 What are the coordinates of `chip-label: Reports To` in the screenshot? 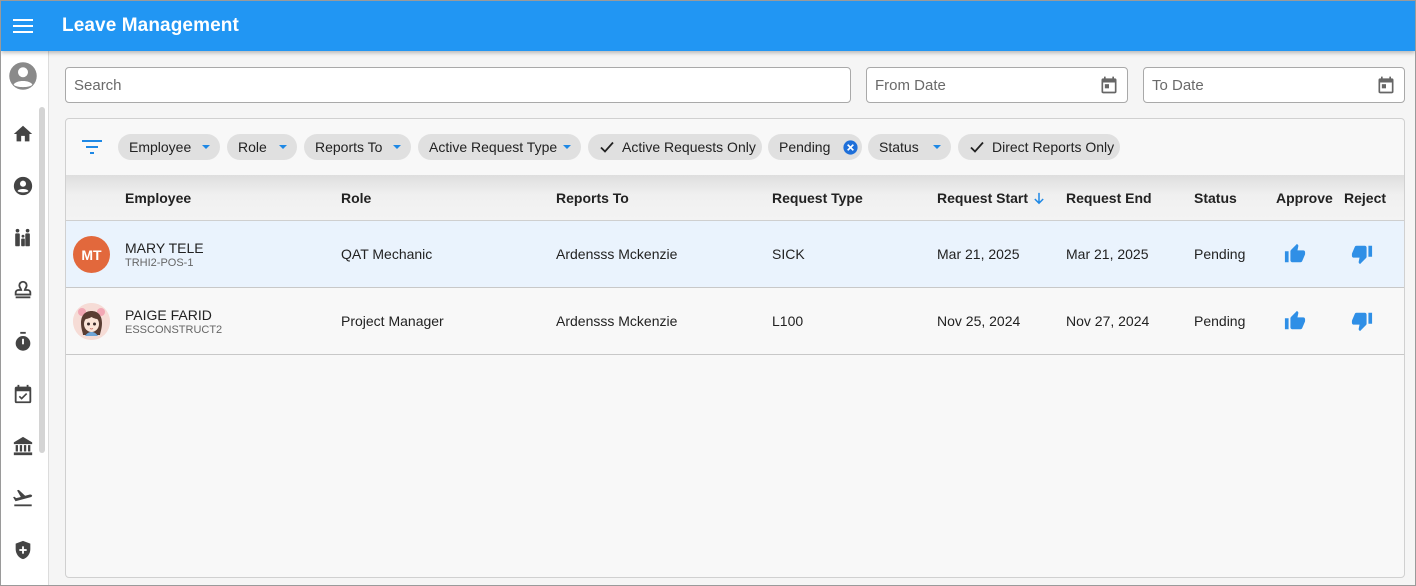 It's located at (349, 147).